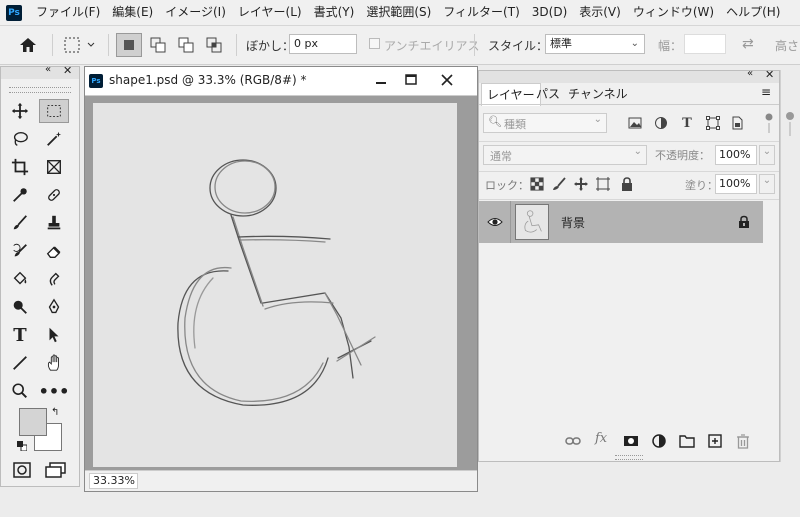  What do you see at coordinates (158, 45) in the screenshot?
I see `add-to-selection-button` at bounding box center [158, 45].